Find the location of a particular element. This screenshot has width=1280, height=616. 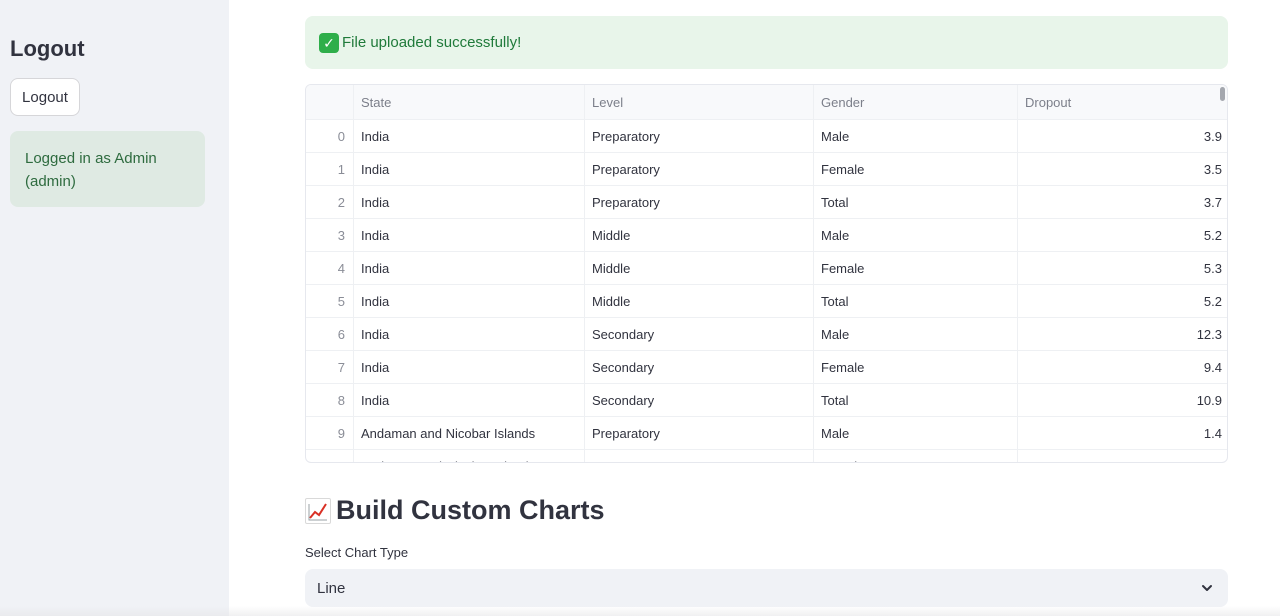

chart-type-label: Select Chart Type is located at coordinates (357, 552).